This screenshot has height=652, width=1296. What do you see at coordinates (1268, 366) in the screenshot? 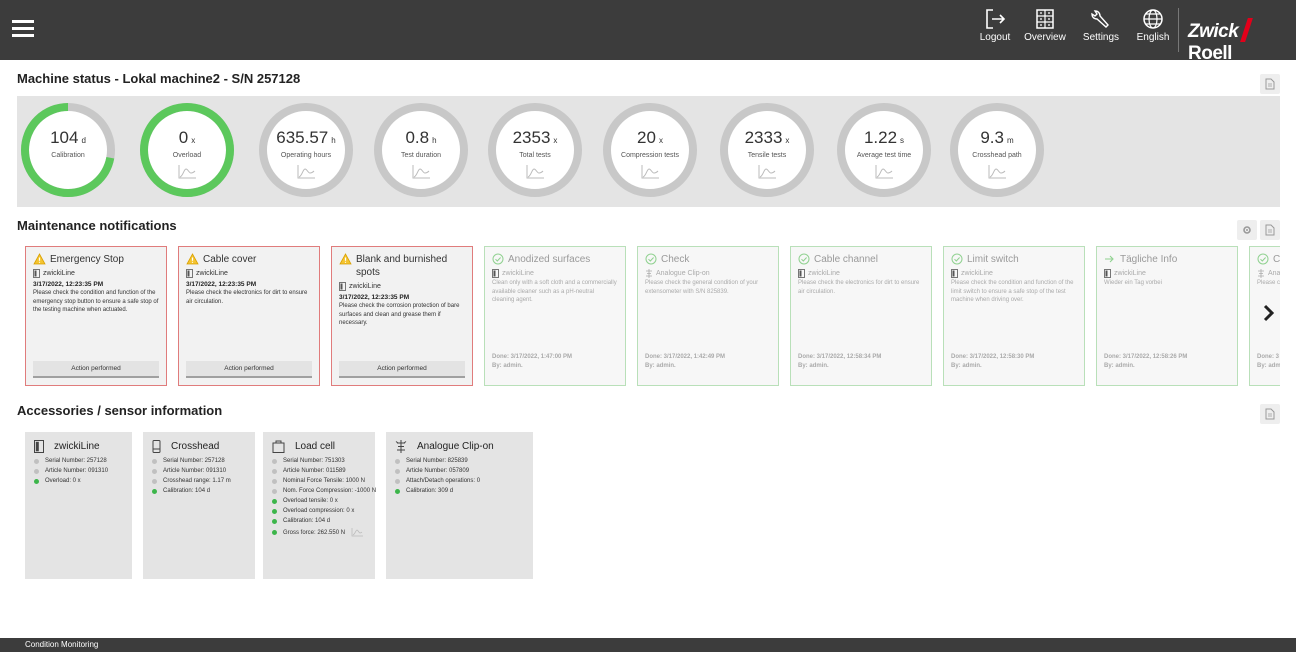
I see `card-done-by: By: adm` at bounding box center [1268, 366].